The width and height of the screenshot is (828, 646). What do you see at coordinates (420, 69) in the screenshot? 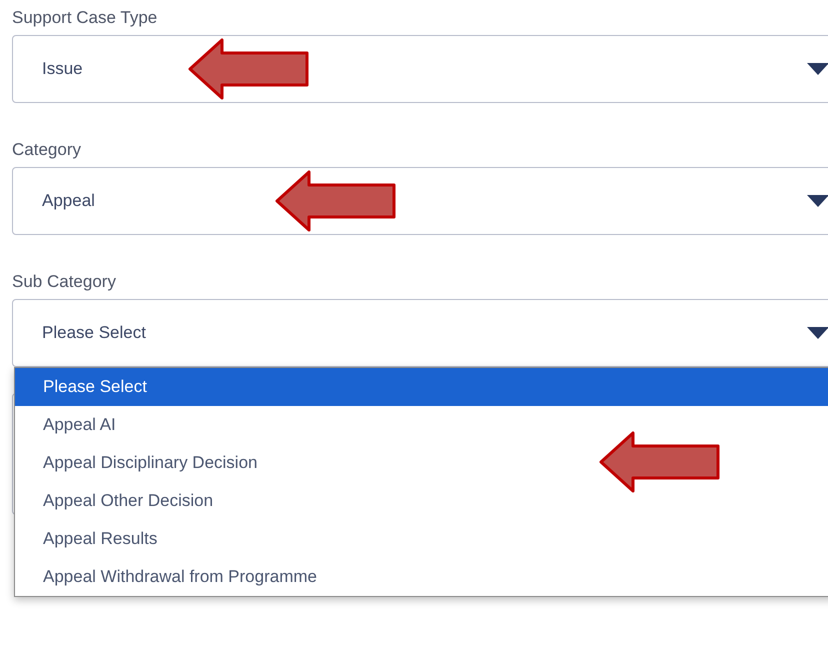
I see `dropdown-field: Issue` at bounding box center [420, 69].